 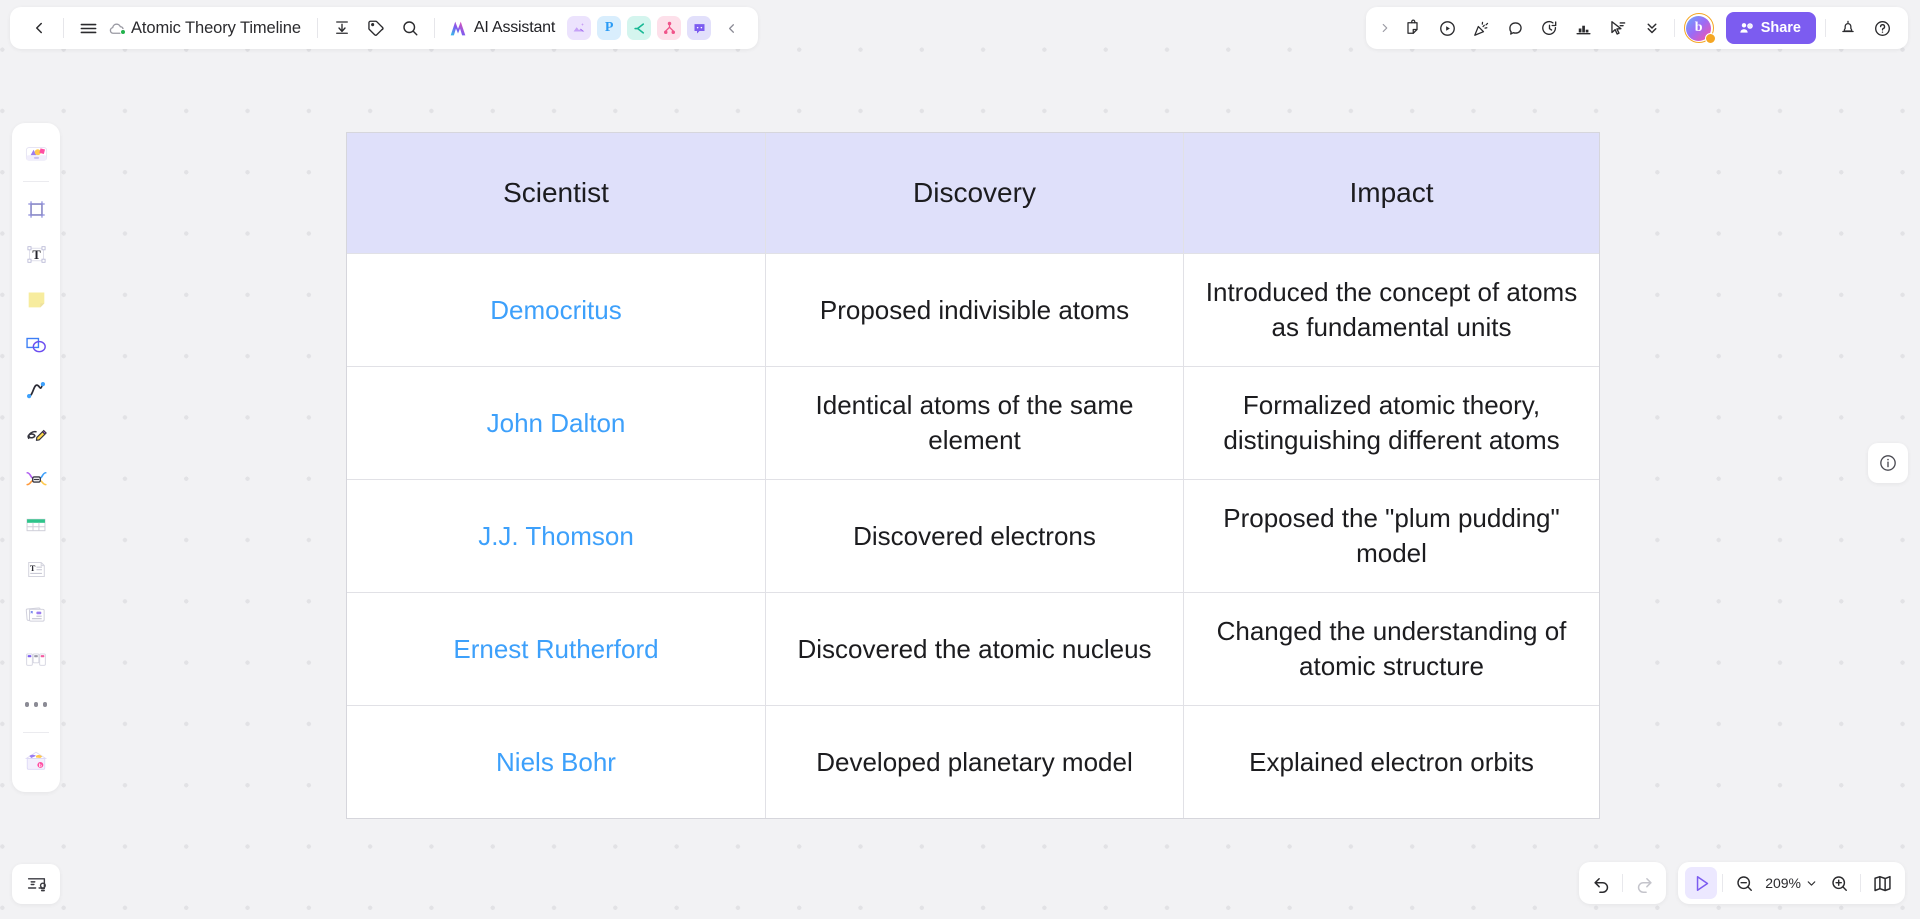 I want to click on sidebar-item-apps-store: b, so click(x=36, y=761).